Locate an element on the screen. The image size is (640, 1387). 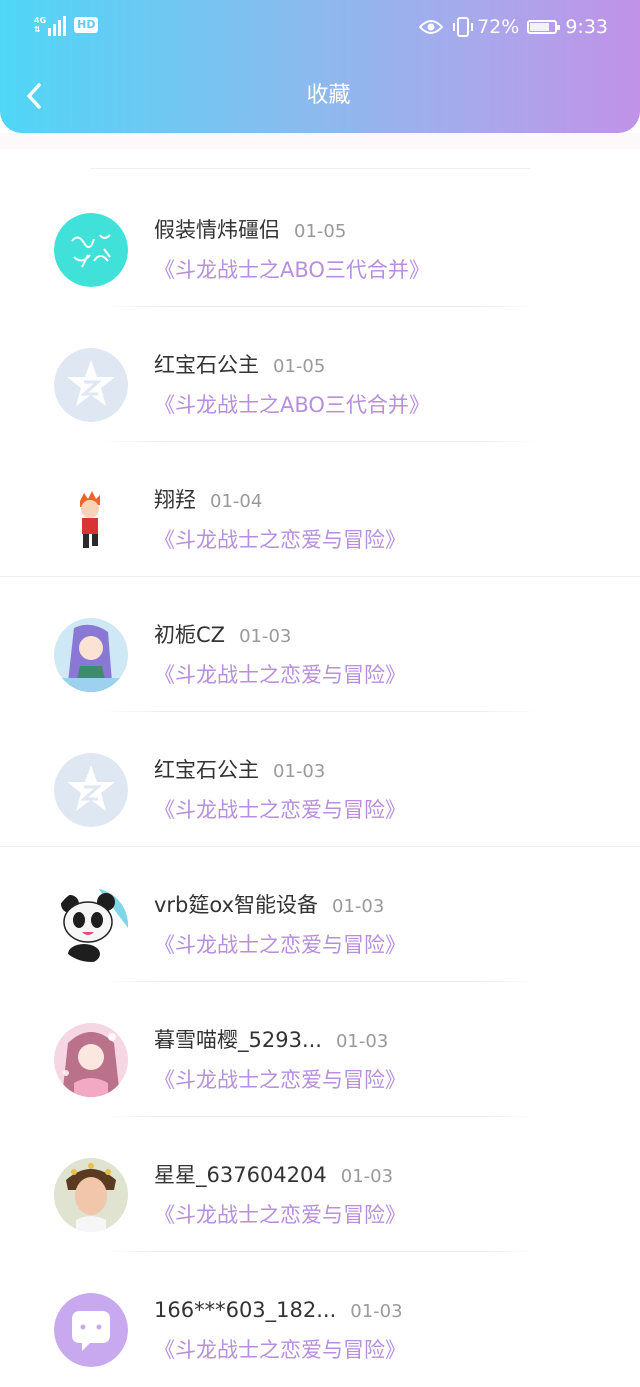
status-right: 72% 9:33 is located at coordinates (513, 27).